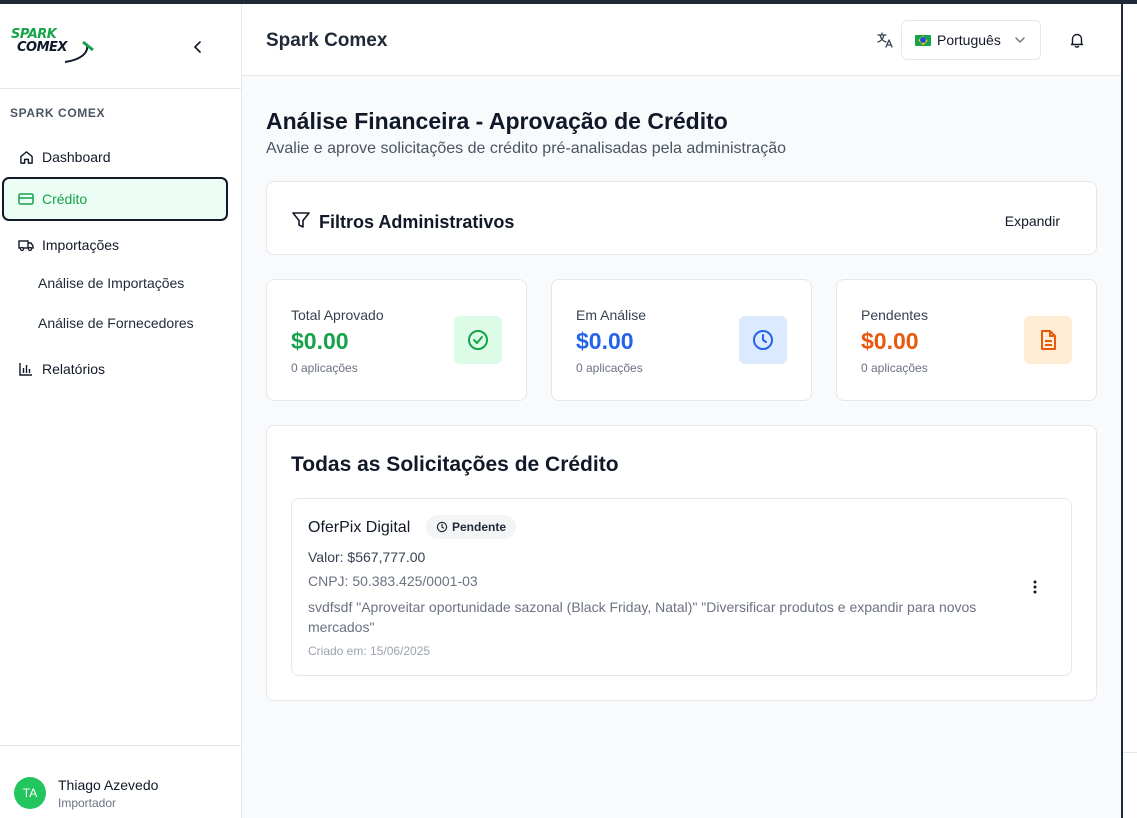  What do you see at coordinates (115, 199) in the screenshot?
I see `sidebar-item-credito: Crédito` at bounding box center [115, 199].